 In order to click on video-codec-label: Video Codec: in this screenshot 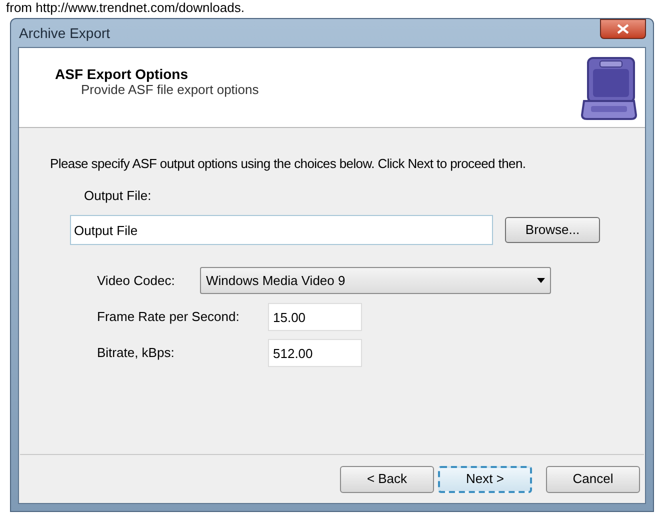, I will do `click(136, 281)`.